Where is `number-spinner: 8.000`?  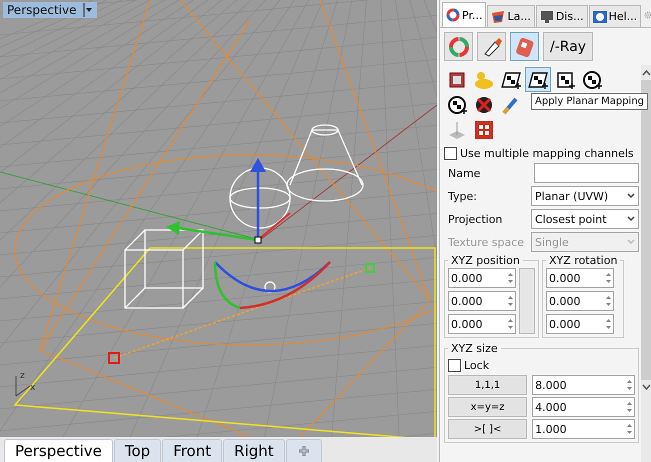 number-spinner: 8.000 is located at coordinates (583, 385).